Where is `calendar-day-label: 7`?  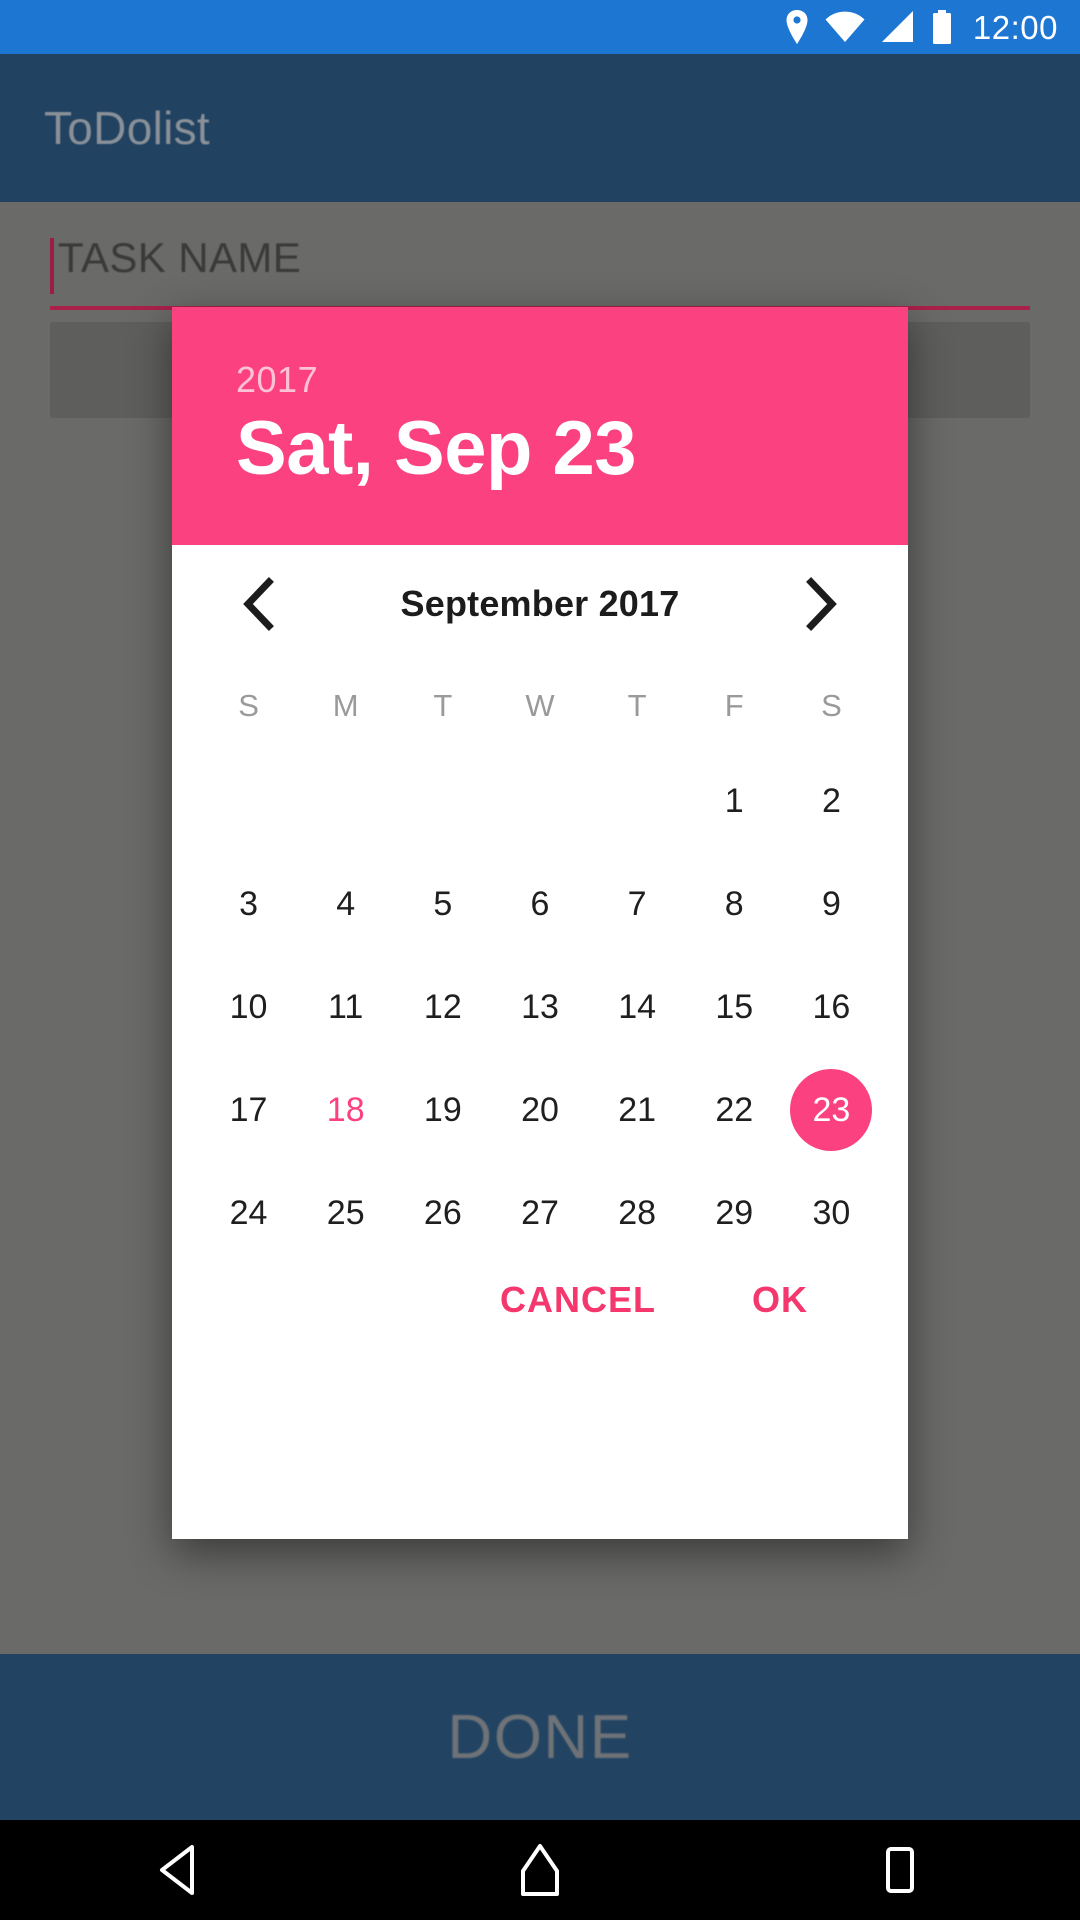 calendar-day-label: 7 is located at coordinates (637, 903).